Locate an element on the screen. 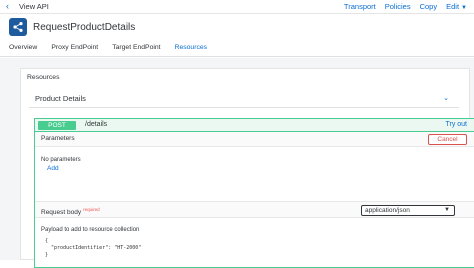 The image size is (474, 268). content-type-select: application/json ▼ is located at coordinates (408, 210).